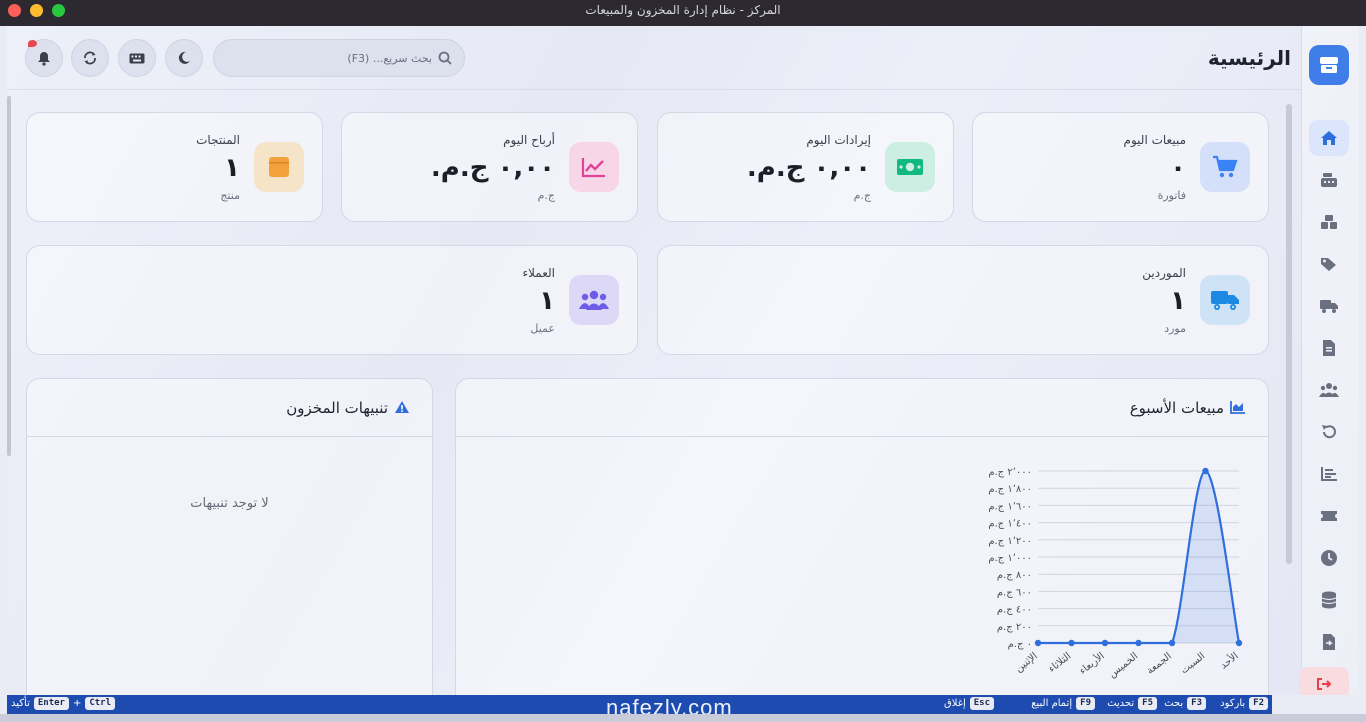 The image size is (1366, 722). I want to click on sidebar-item-suppliers, so click(1329, 306).